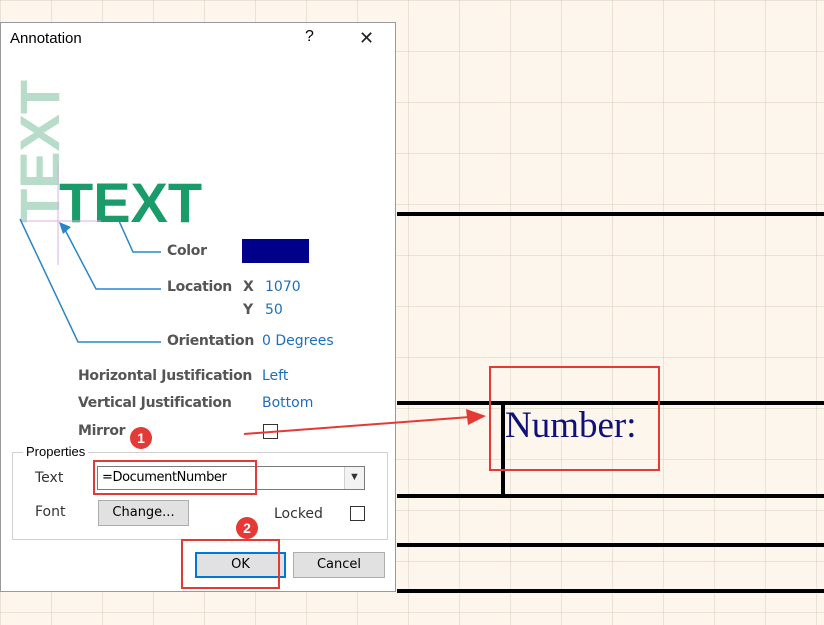 This screenshot has height=625, width=824. Describe the element at coordinates (364, 422) in the screenshot. I see `annotation-arrow` at that location.